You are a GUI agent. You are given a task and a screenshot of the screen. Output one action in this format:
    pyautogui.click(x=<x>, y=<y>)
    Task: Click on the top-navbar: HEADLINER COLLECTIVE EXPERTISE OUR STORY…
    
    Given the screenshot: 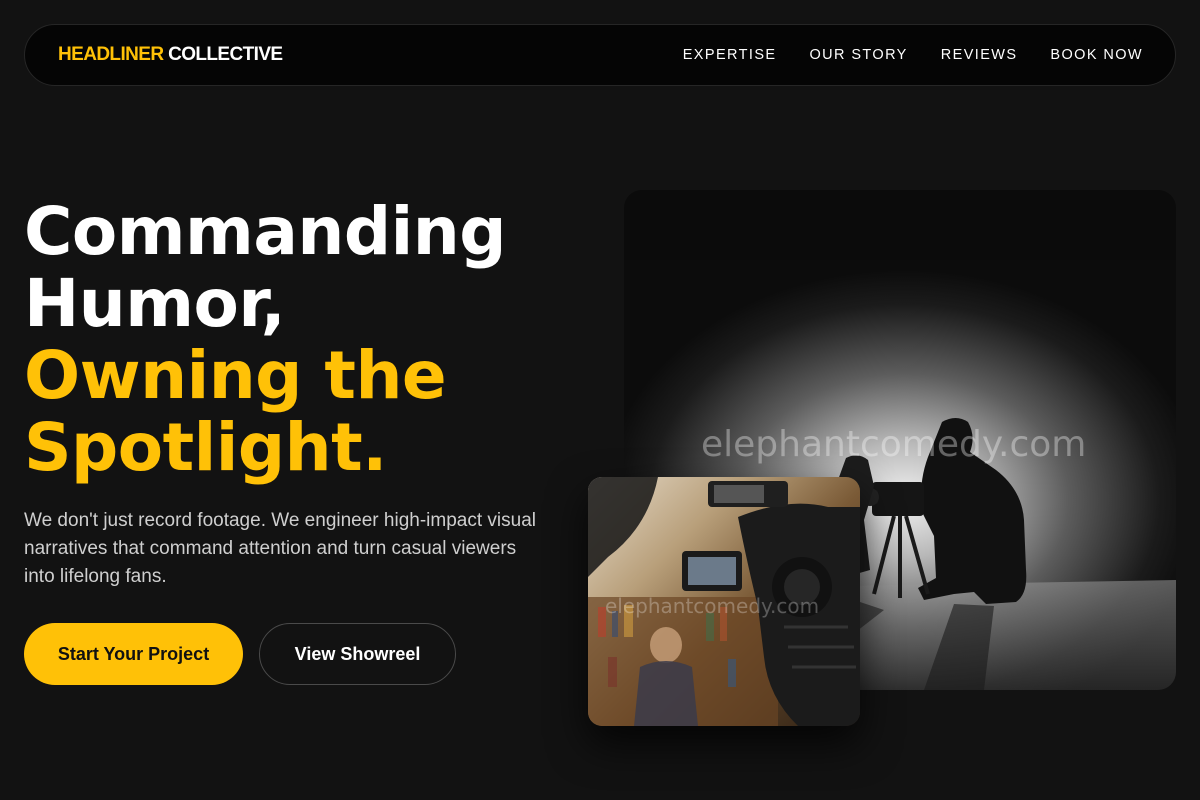 What is the action you would take?
    pyautogui.click(x=600, y=55)
    